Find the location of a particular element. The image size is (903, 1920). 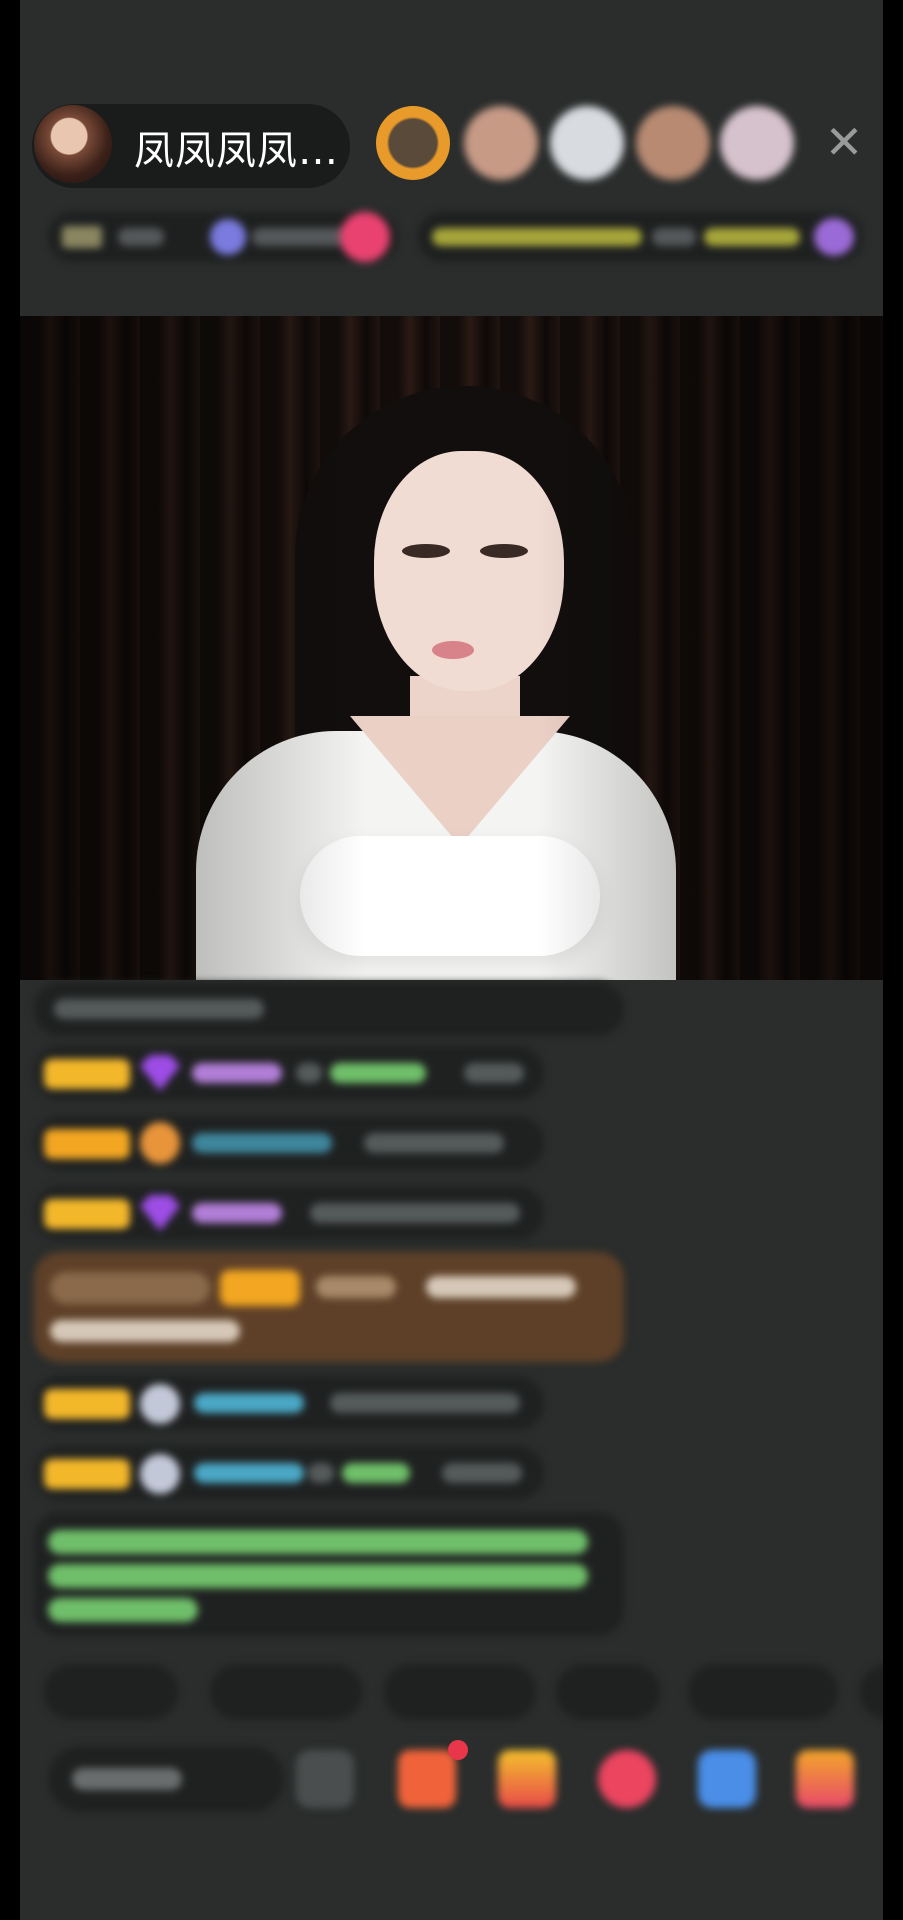

level-chip is located at coordinates (223, 237).